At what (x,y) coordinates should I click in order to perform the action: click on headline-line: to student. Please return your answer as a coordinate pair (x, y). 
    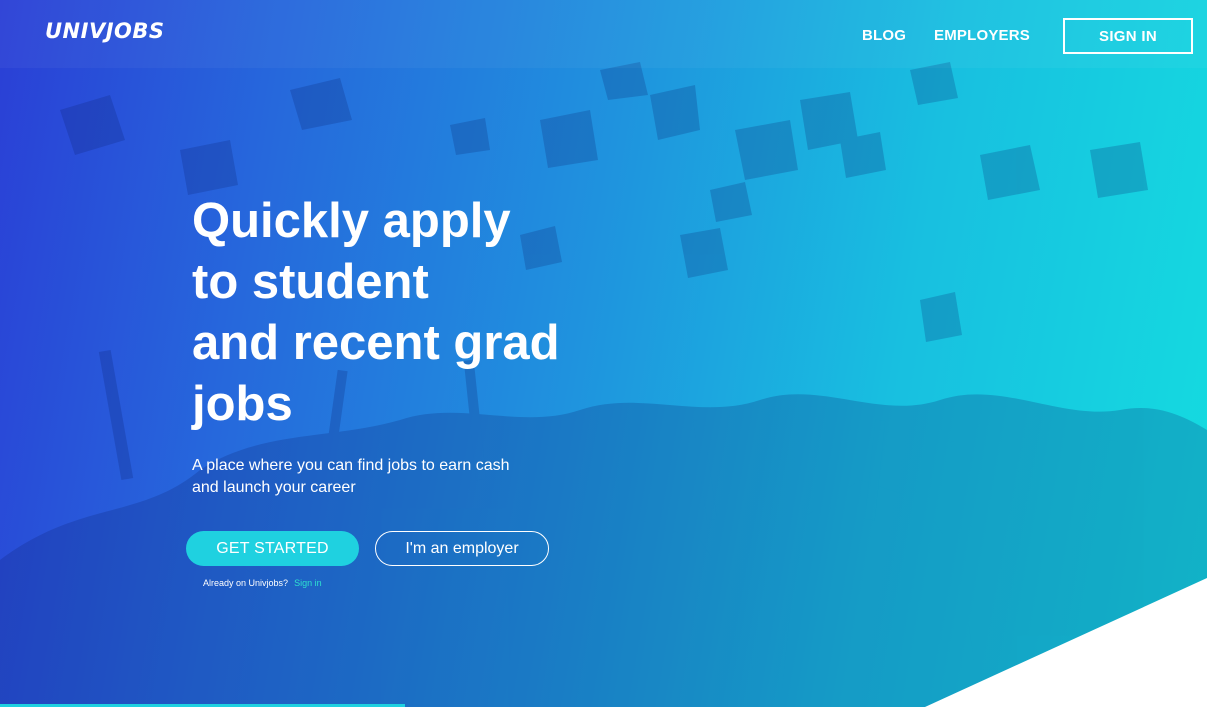
    Looking at the image, I should click on (310, 282).